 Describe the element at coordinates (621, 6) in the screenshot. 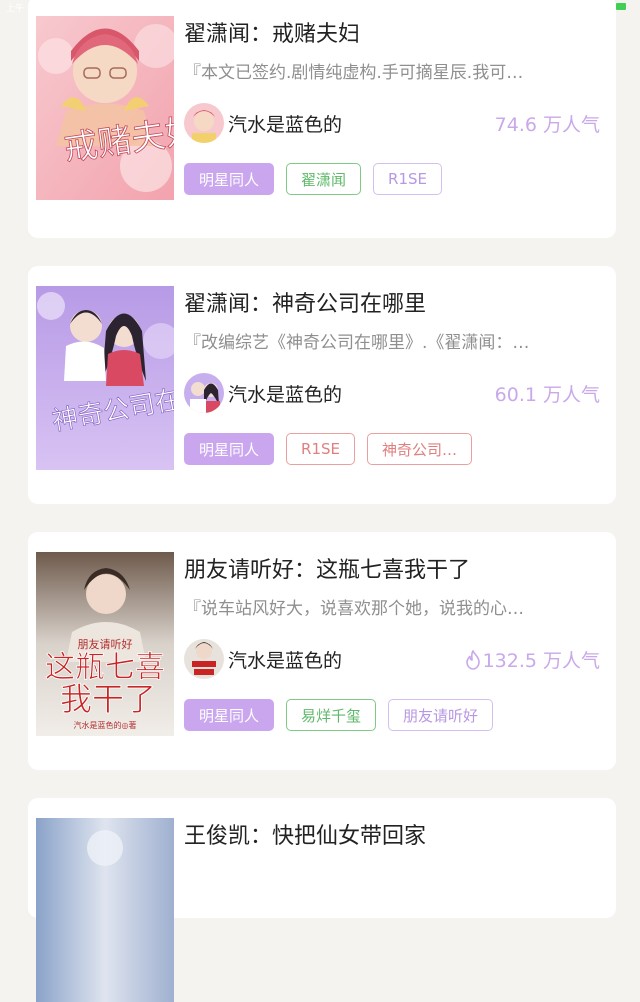

I see `battery-icon` at that location.